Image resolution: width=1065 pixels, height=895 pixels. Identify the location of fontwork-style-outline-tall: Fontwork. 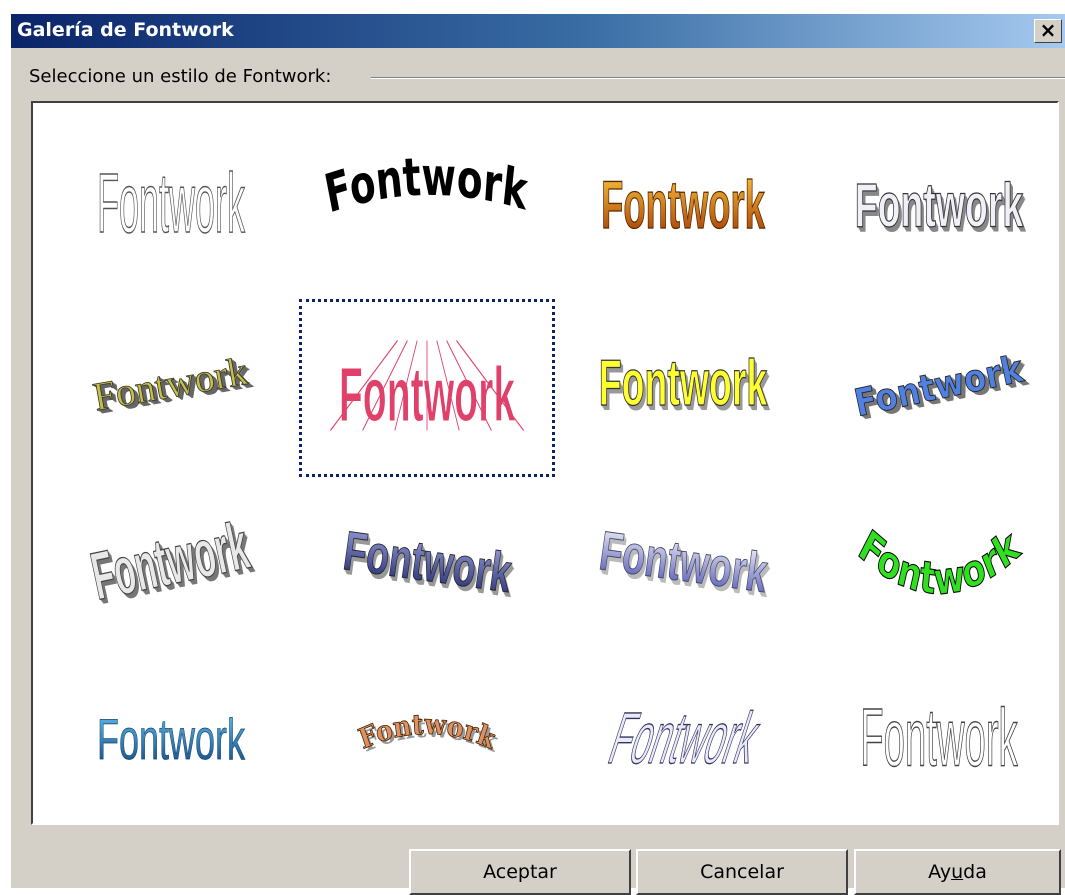
(171, 210).